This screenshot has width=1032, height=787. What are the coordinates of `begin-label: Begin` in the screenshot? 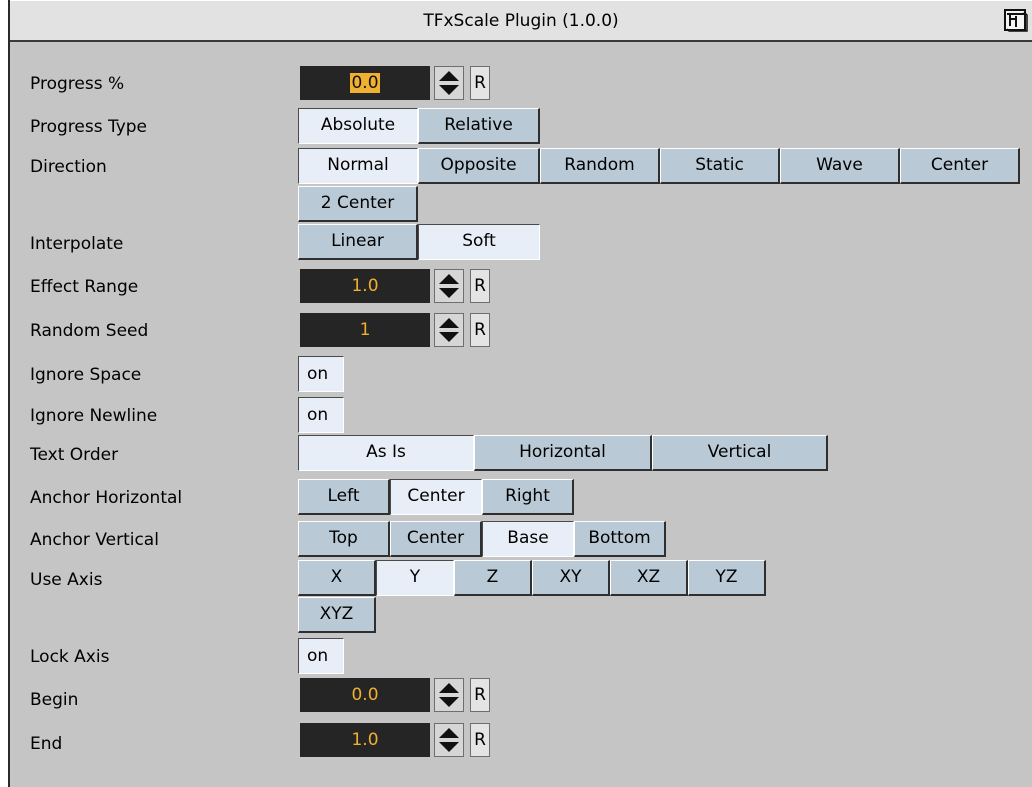 It's located at (54, 700).